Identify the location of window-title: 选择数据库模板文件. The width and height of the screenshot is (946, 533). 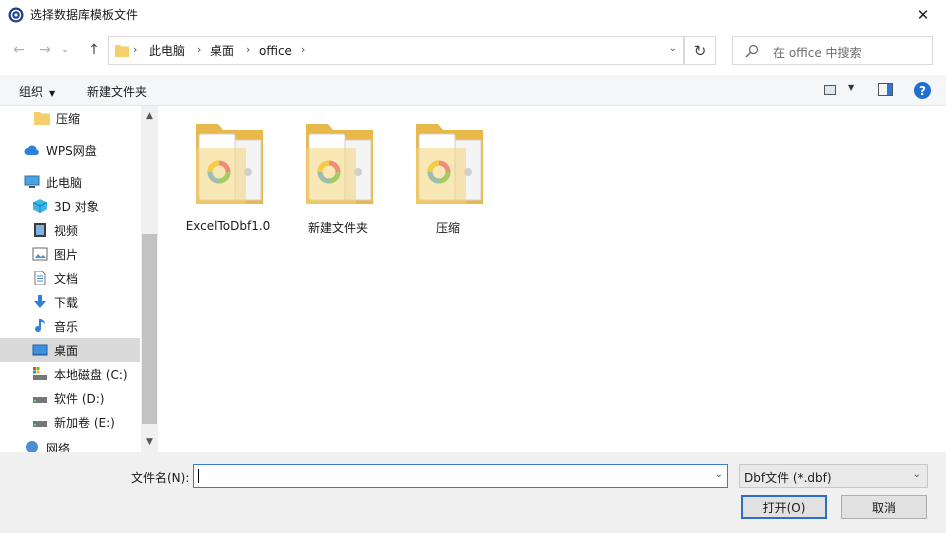
(84, 15).